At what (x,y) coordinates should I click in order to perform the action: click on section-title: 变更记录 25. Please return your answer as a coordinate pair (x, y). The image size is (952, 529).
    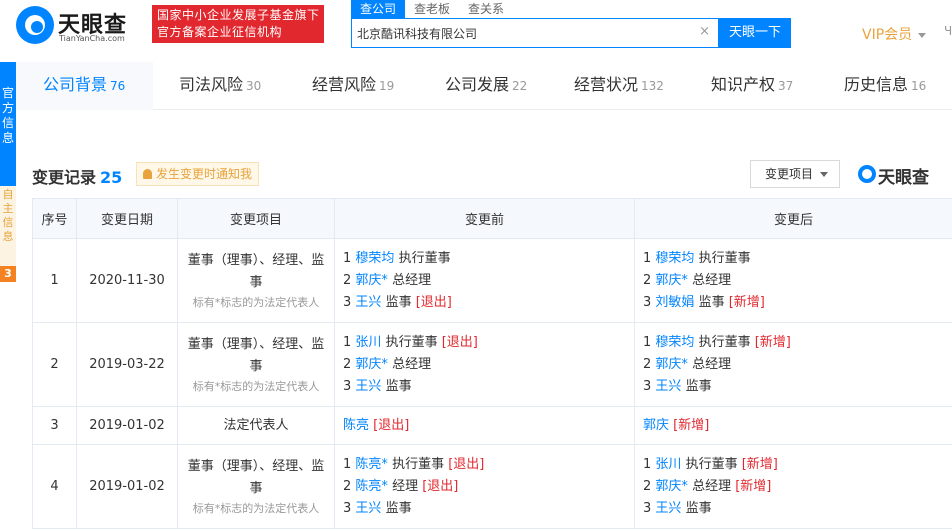
    Looking at the image, I should click on (77, 176).